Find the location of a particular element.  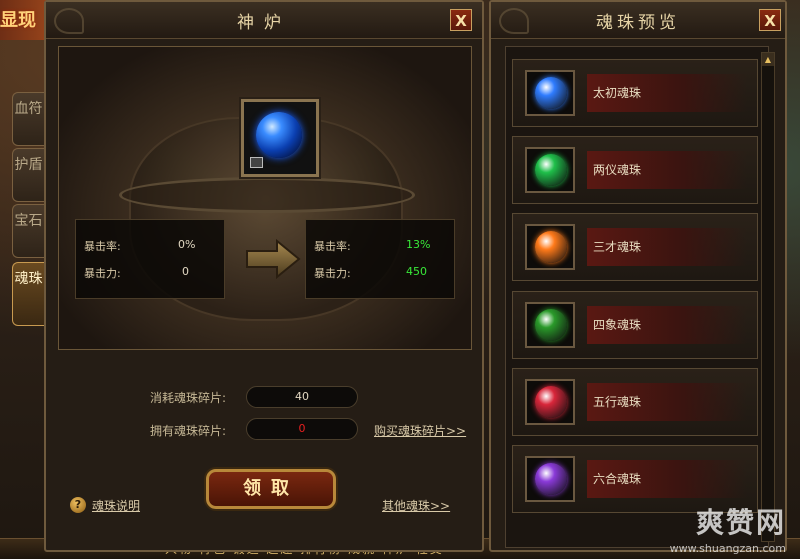

stat-value: 0 is located at coordinates (185, 271).